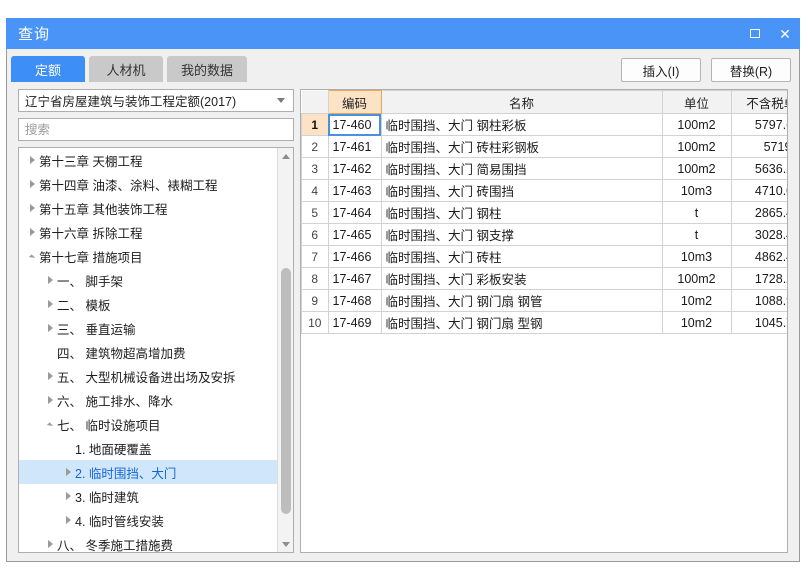 This screenshot has width=808, height=569. Describe the element at coordinates (521, 278) in the screenshot. I see `cell-name: 临时围挡、大门 彩板安装` at that location.